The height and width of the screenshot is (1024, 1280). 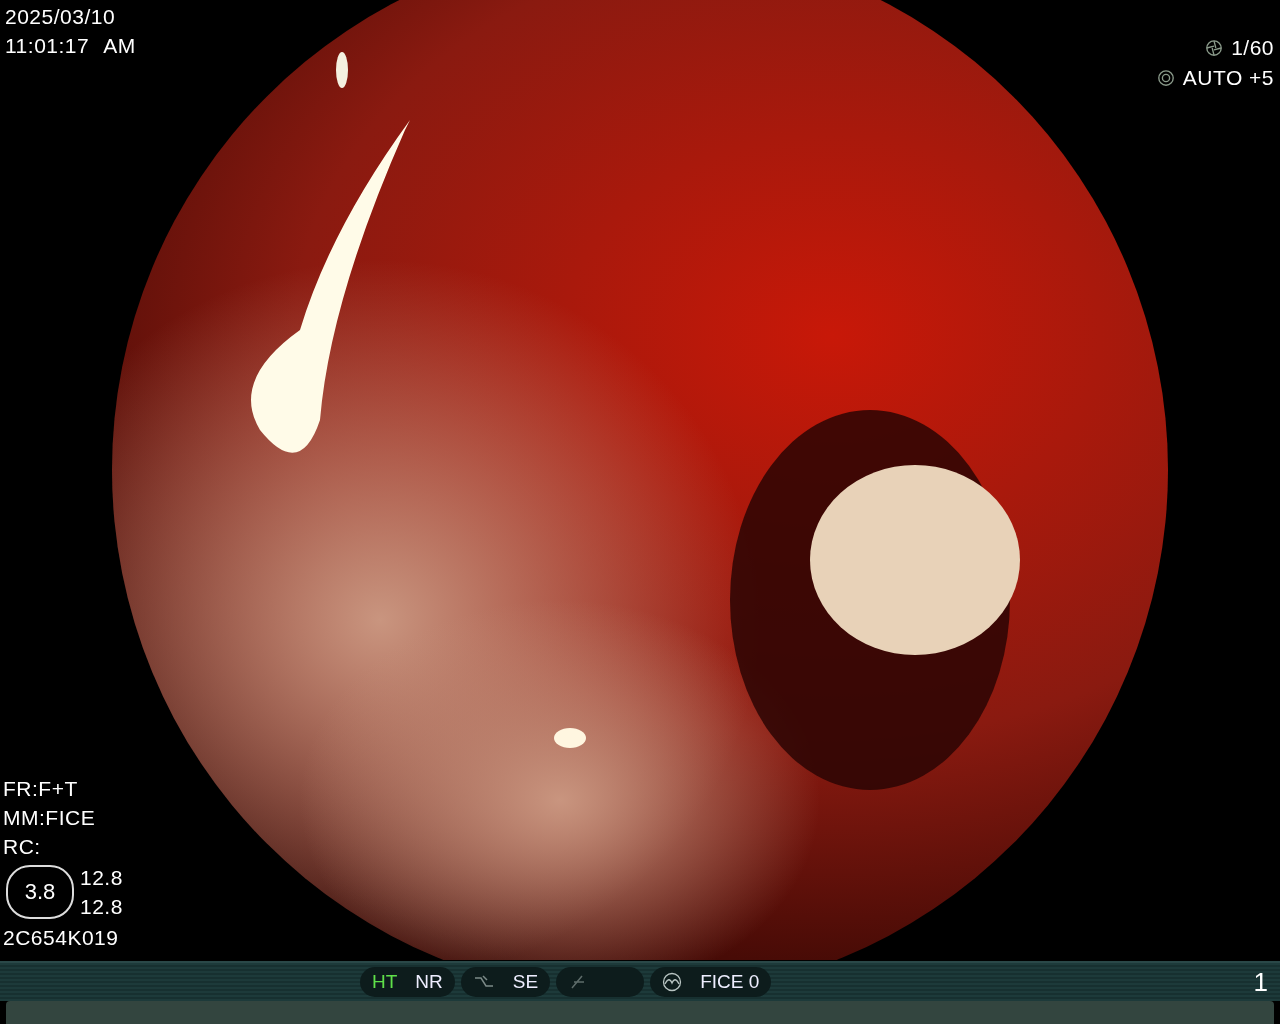 I want to click on camera-setting: 1/60, so click(x=1252, y=48).